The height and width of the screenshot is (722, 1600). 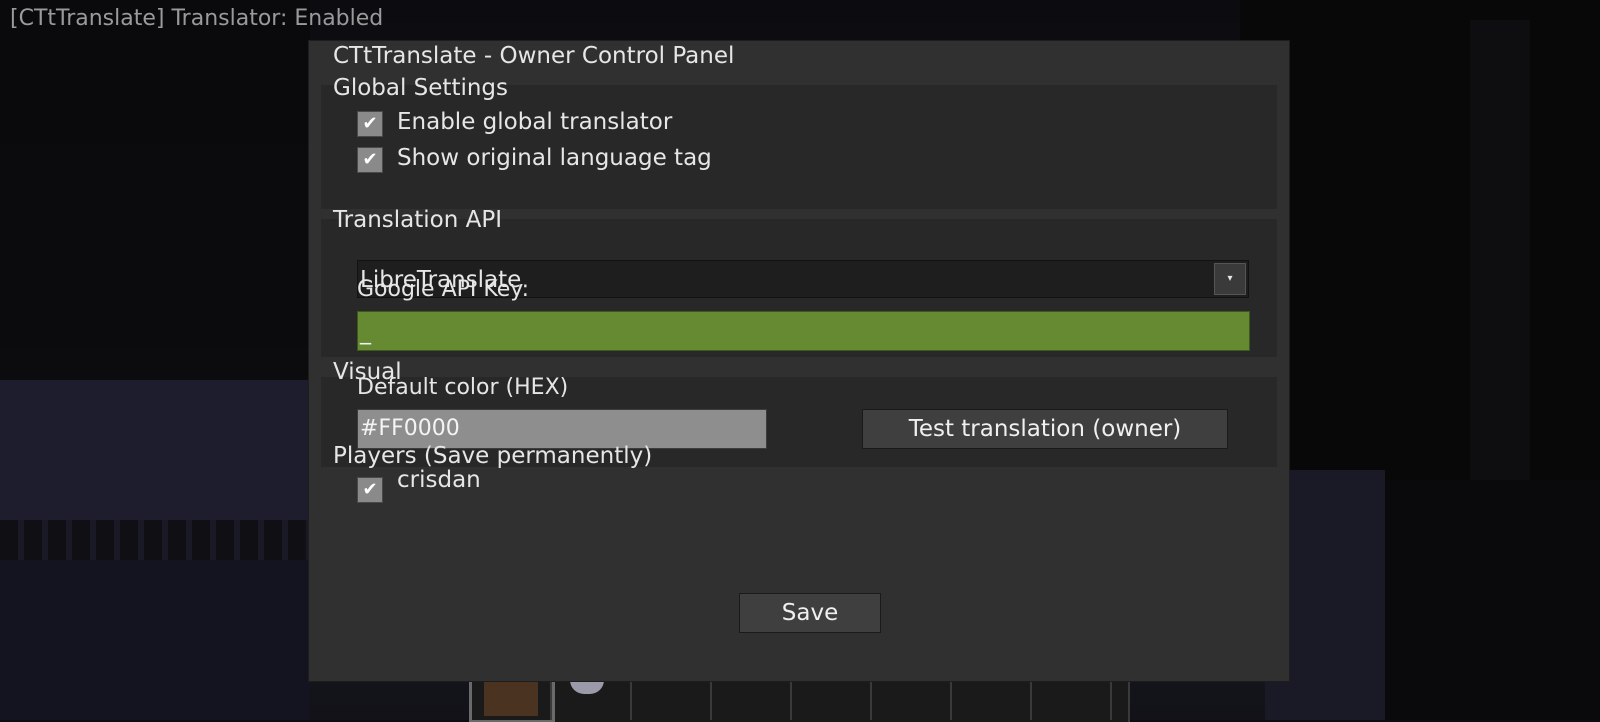 What do you see at coordinates (155, 190) in the screenshot?
I see `tree-silhouette-left` at bounding box center [155, 190].